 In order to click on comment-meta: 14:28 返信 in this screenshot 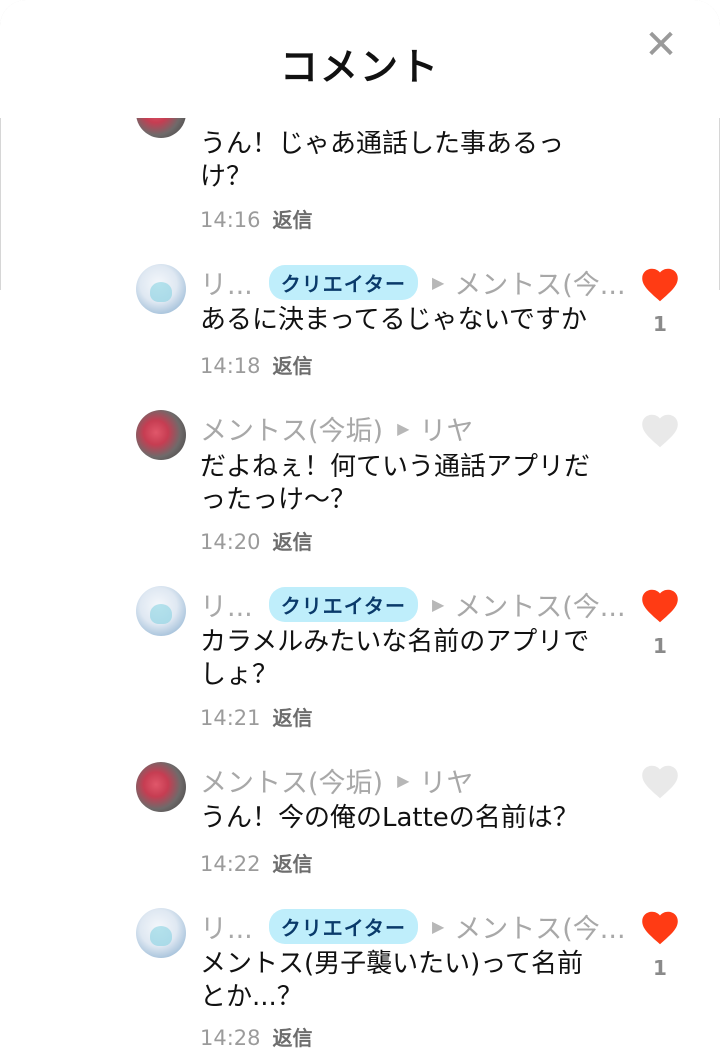, I will do `click(256, 1036)`.